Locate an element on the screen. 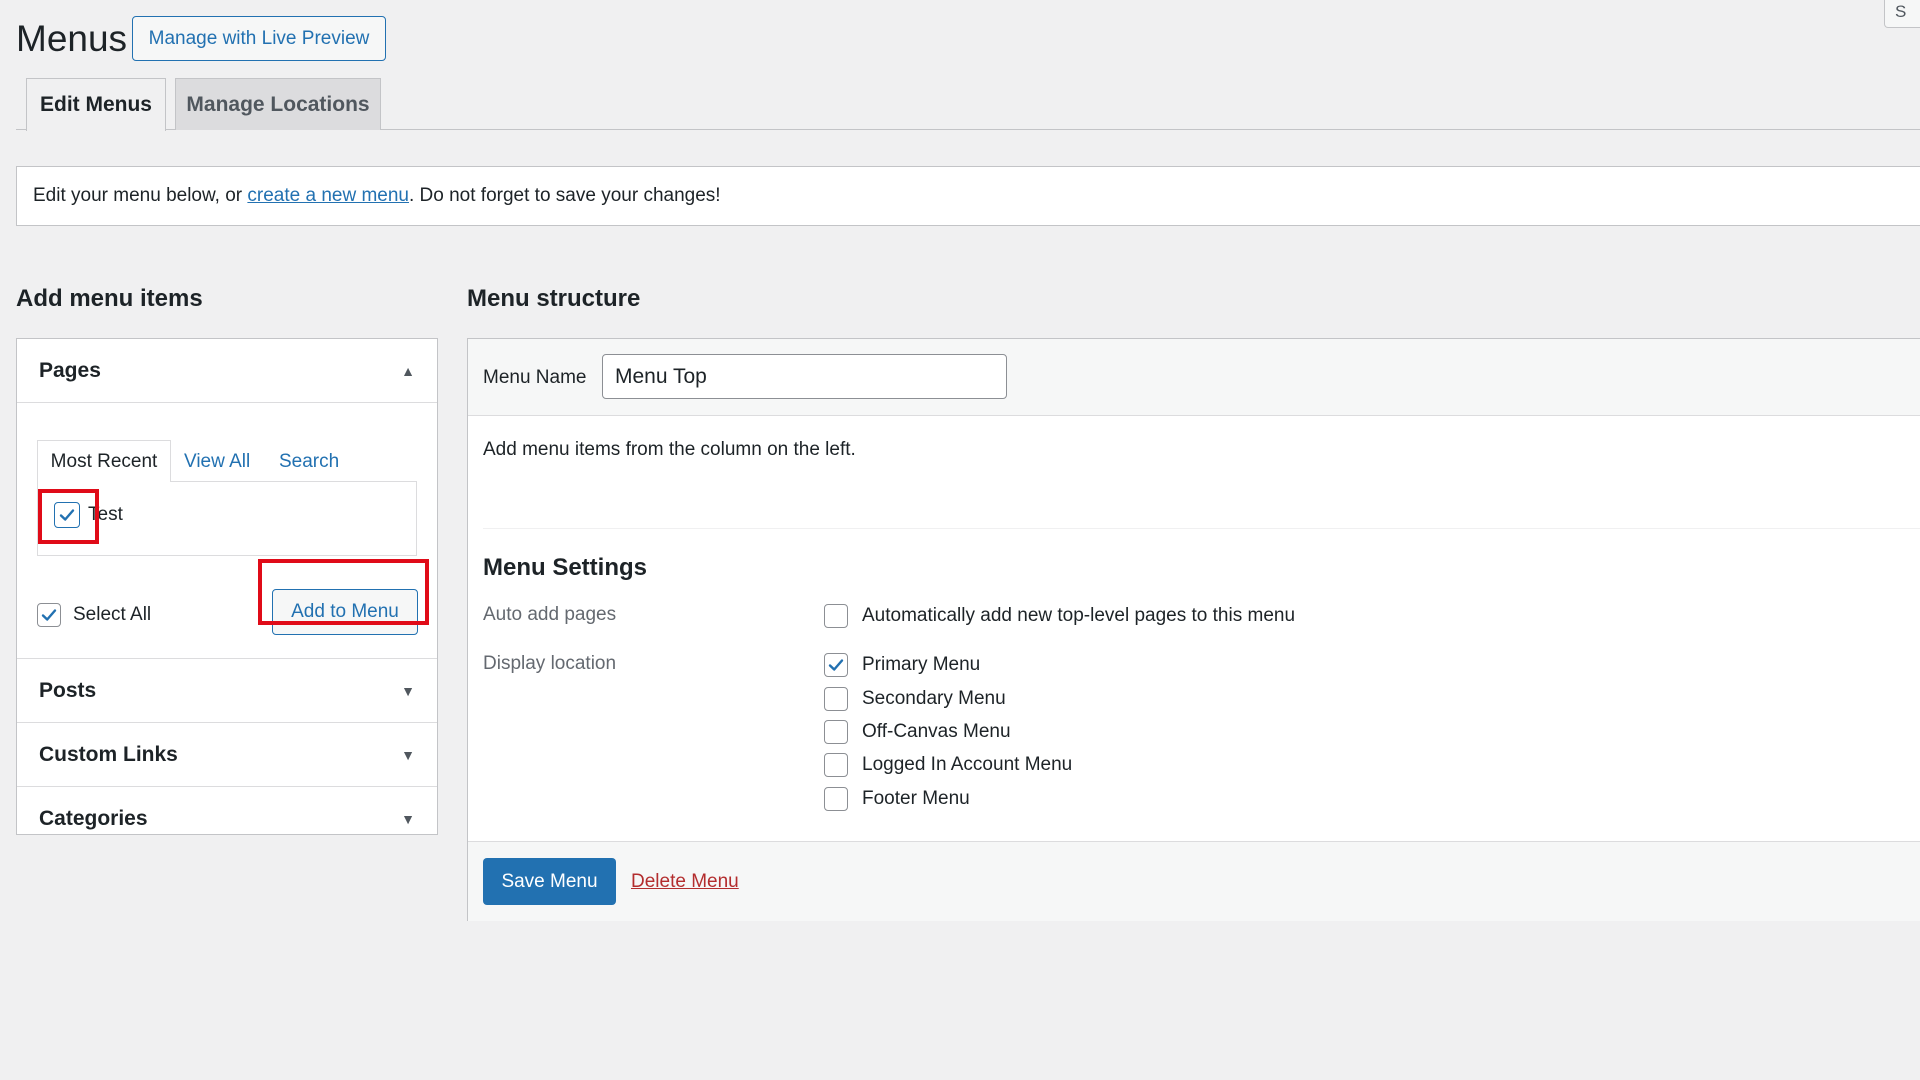  menu-structure-heading: Menu structure is located at coordinates (554, 298).